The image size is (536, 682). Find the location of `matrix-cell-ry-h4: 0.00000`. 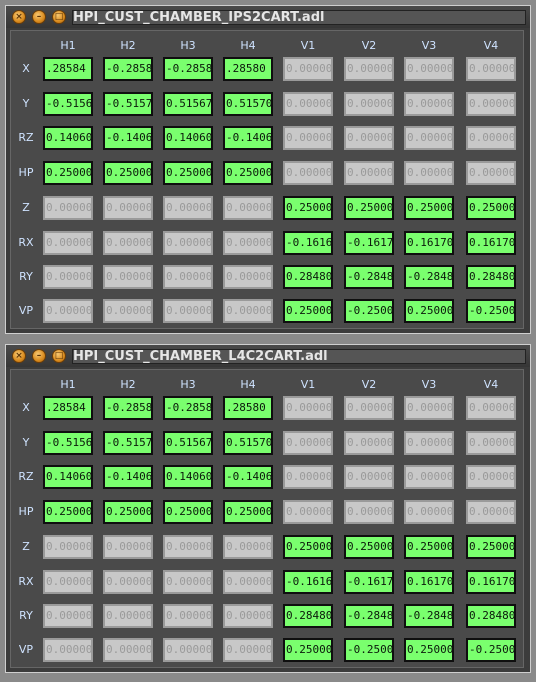

matrix-cell-ry-h4: 0.00000 is located at coordinates (248, 277).